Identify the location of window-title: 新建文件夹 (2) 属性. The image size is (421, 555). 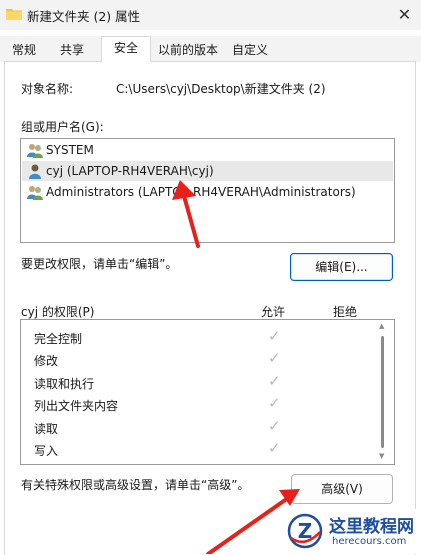
(84, 16).